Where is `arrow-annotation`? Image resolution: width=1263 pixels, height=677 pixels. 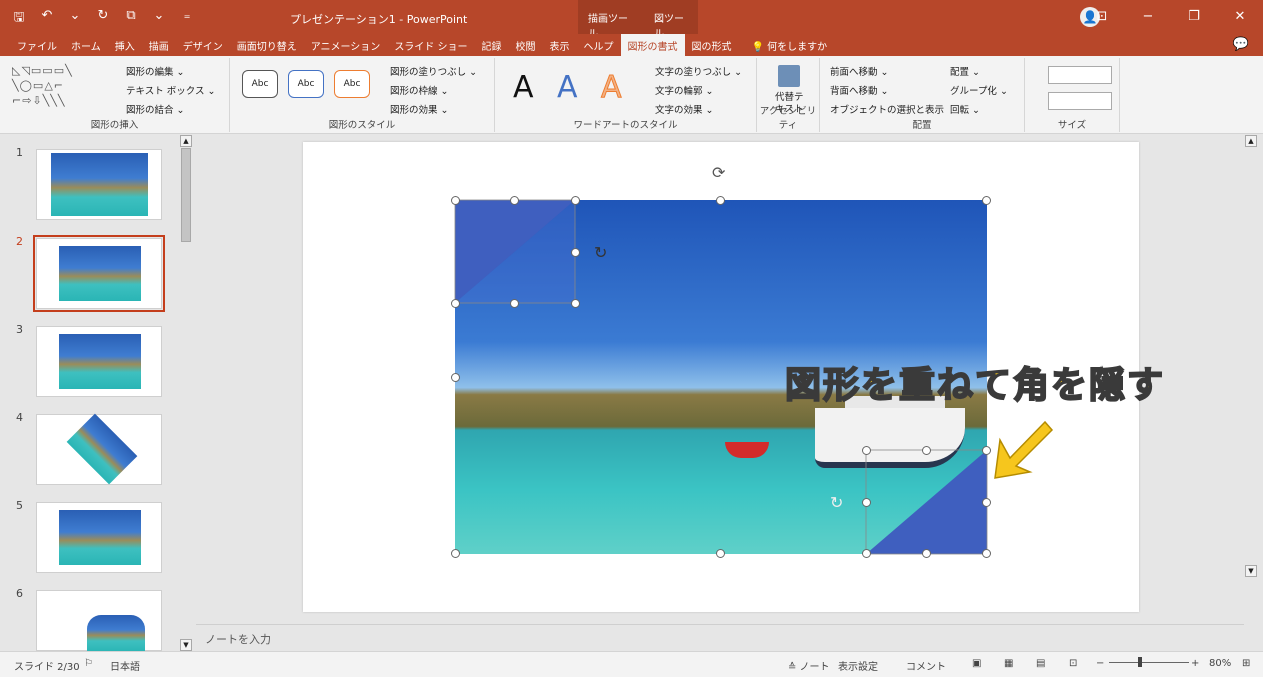 arrow-annotation is located at coordinates (1024, 449).